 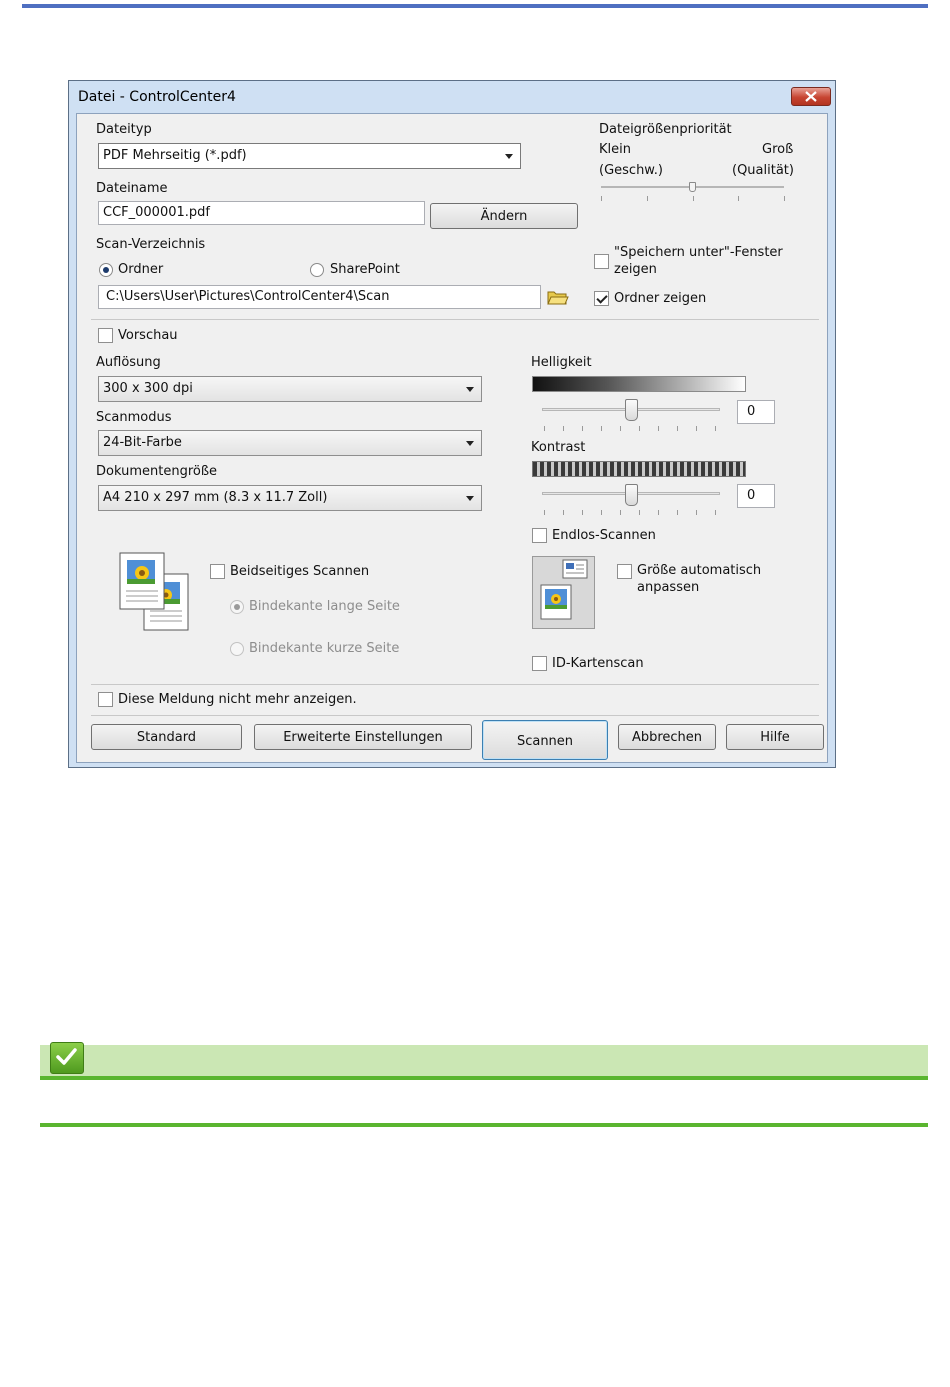 What do you see at coordinates (452, 97) in the screenshot?
I see `title-bar: Datei - ControlCenter4` at bounding box center [452, 97].